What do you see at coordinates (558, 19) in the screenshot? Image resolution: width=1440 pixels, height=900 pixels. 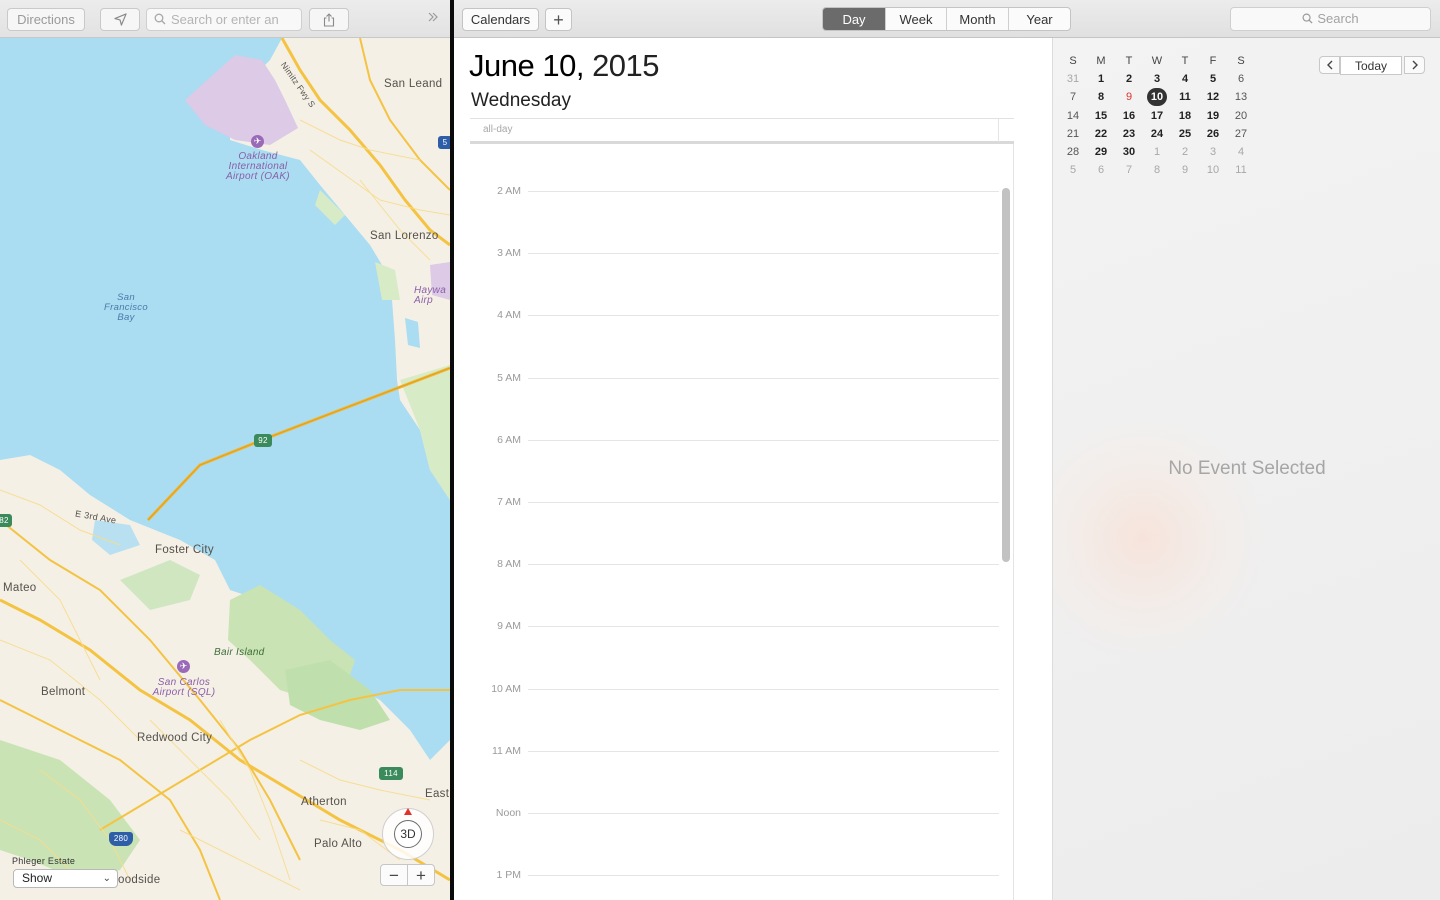 I see `add-event-button: +` at bounding box center [558, 19].